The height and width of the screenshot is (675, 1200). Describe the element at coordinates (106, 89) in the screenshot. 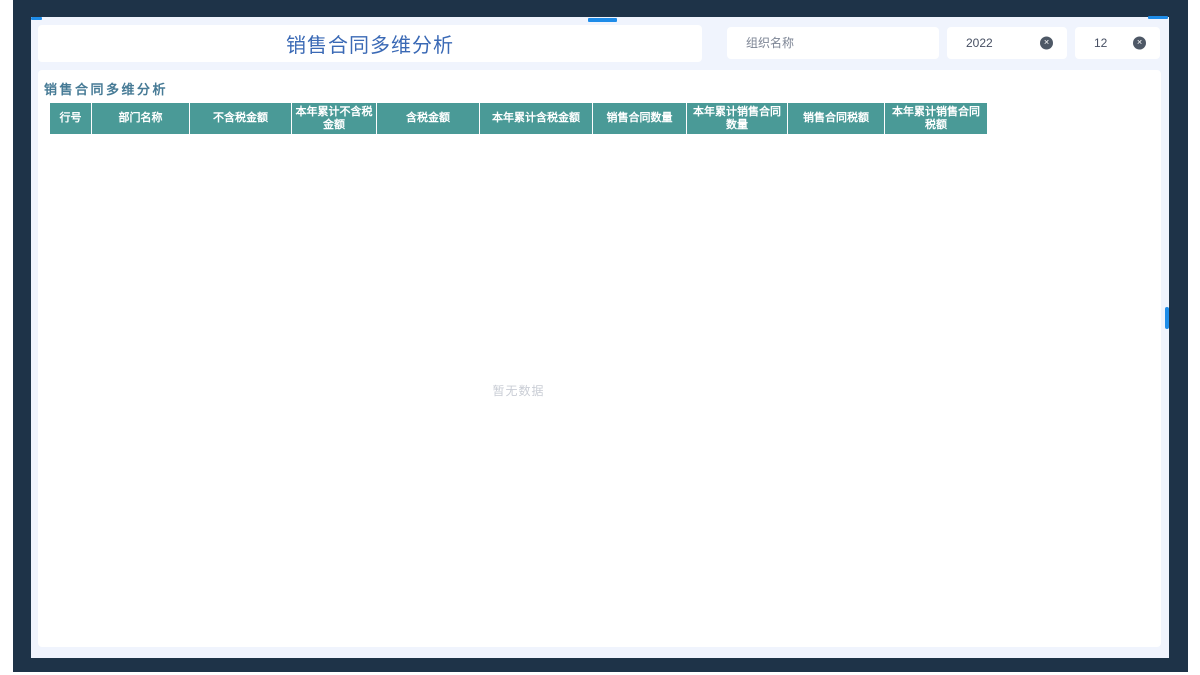

I see `section-title: 销售合同多维分析` at that location.